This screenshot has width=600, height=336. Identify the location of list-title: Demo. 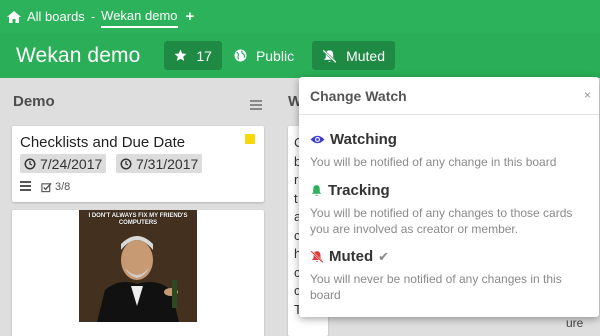
(136, 101).